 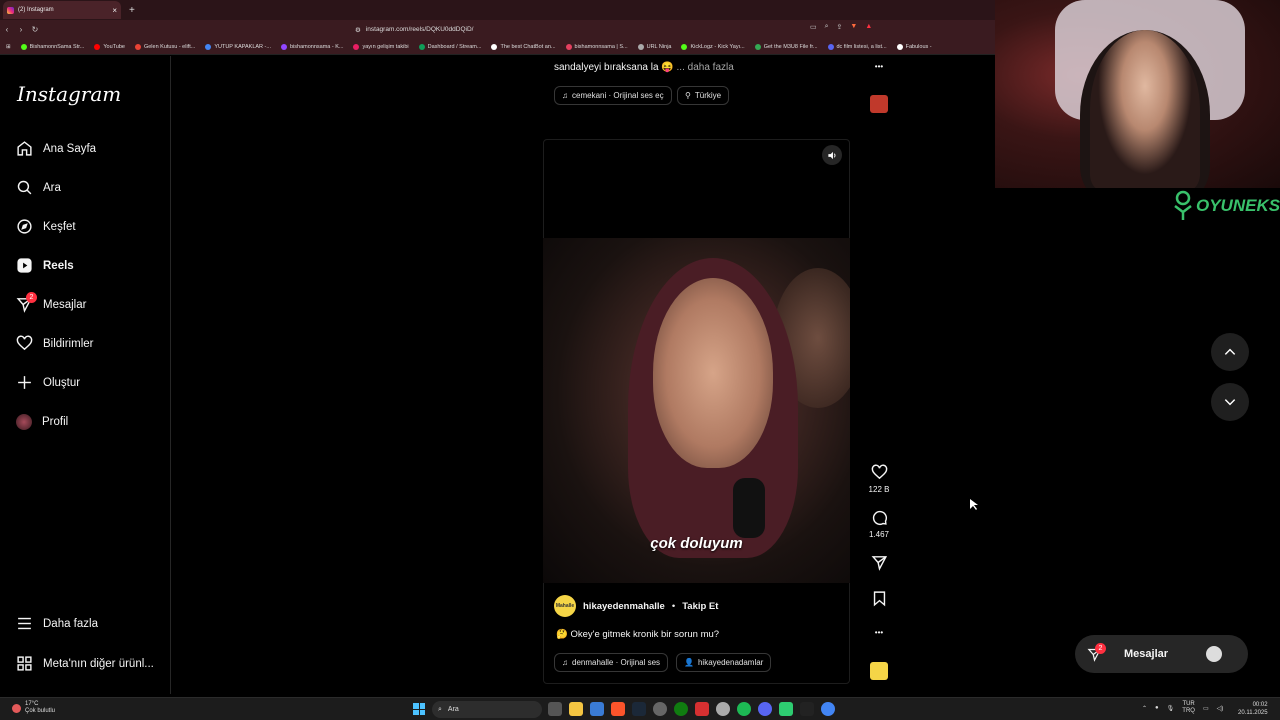 I want to click on prev-audio-thumbnail, so click(x=879, y=104).